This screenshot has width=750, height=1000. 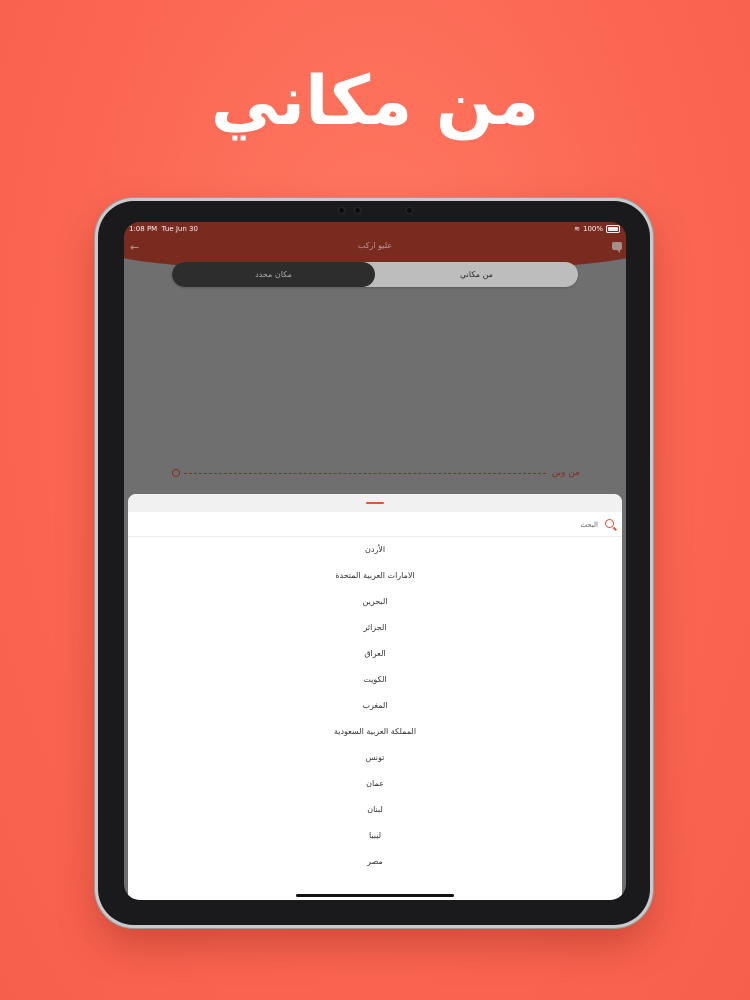 I want to click on country-item: المملكة العربية السعودية, so click(x=375, y=732).